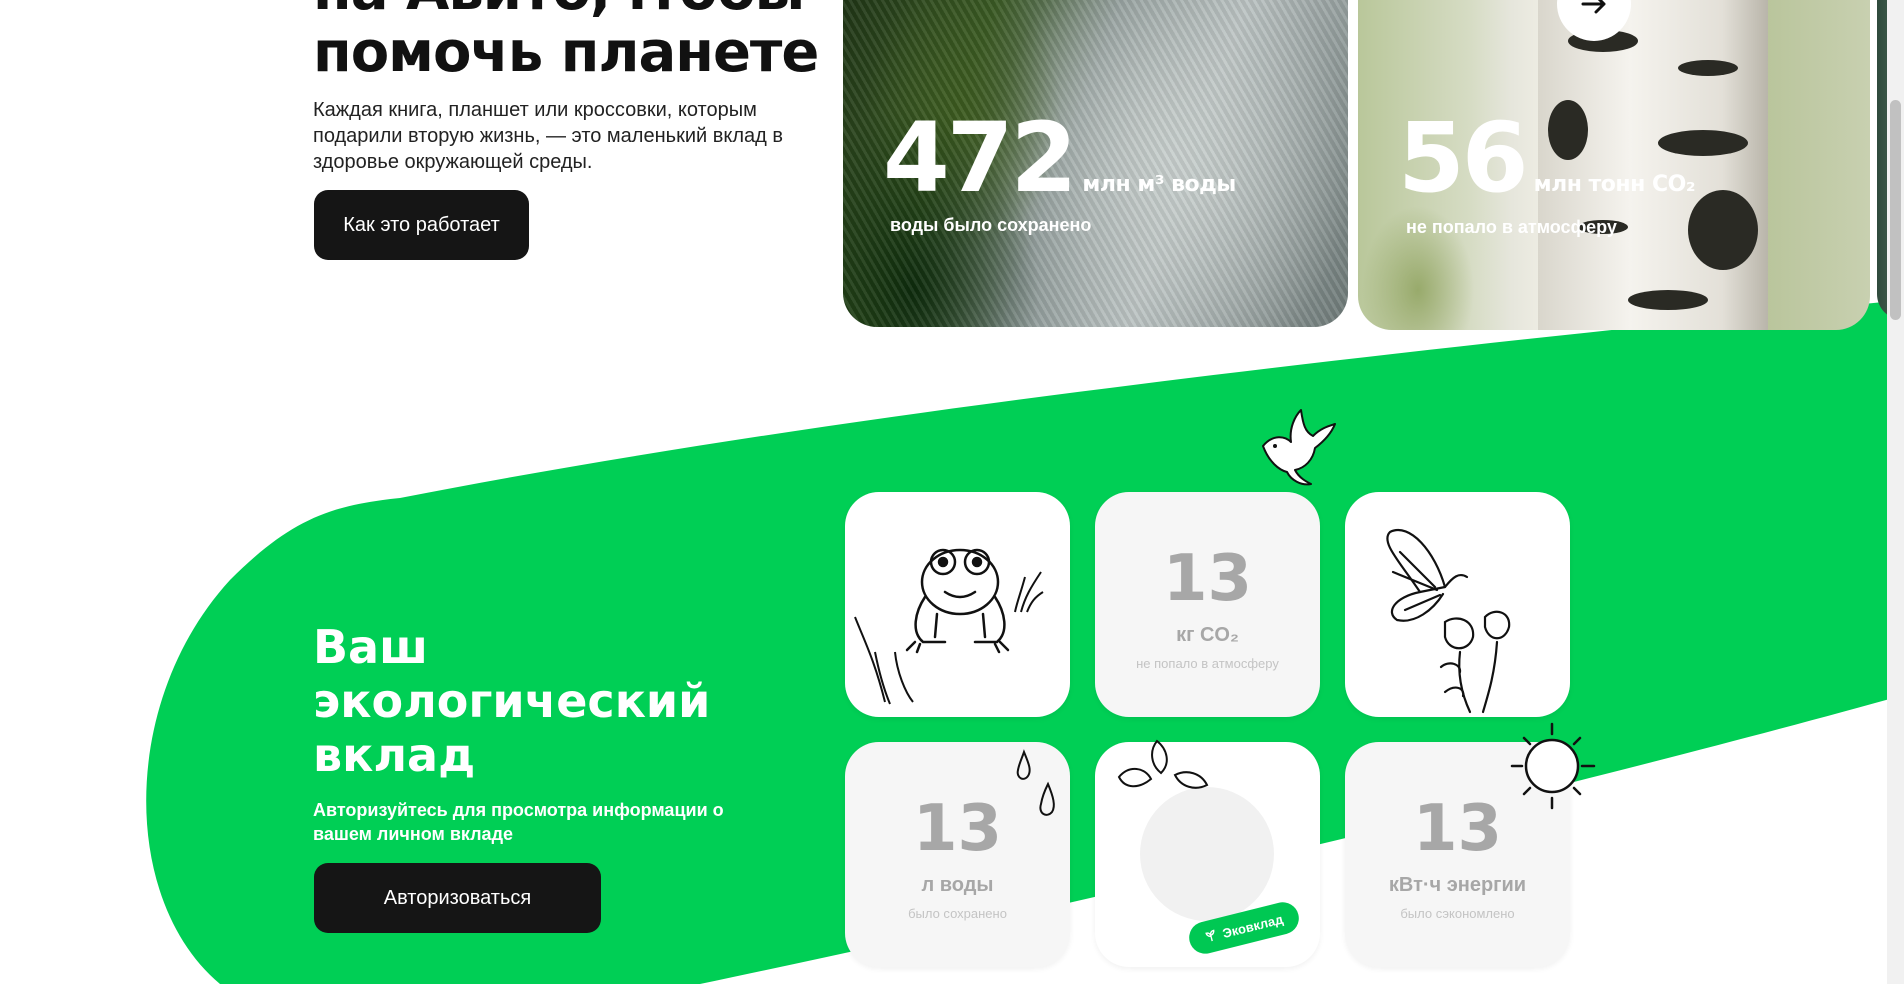  What do you see at coordinates (1207, 635) in the screenshot?
I see `co2-tile-unit: кг CO₂` at bounding box center [1207, 635].